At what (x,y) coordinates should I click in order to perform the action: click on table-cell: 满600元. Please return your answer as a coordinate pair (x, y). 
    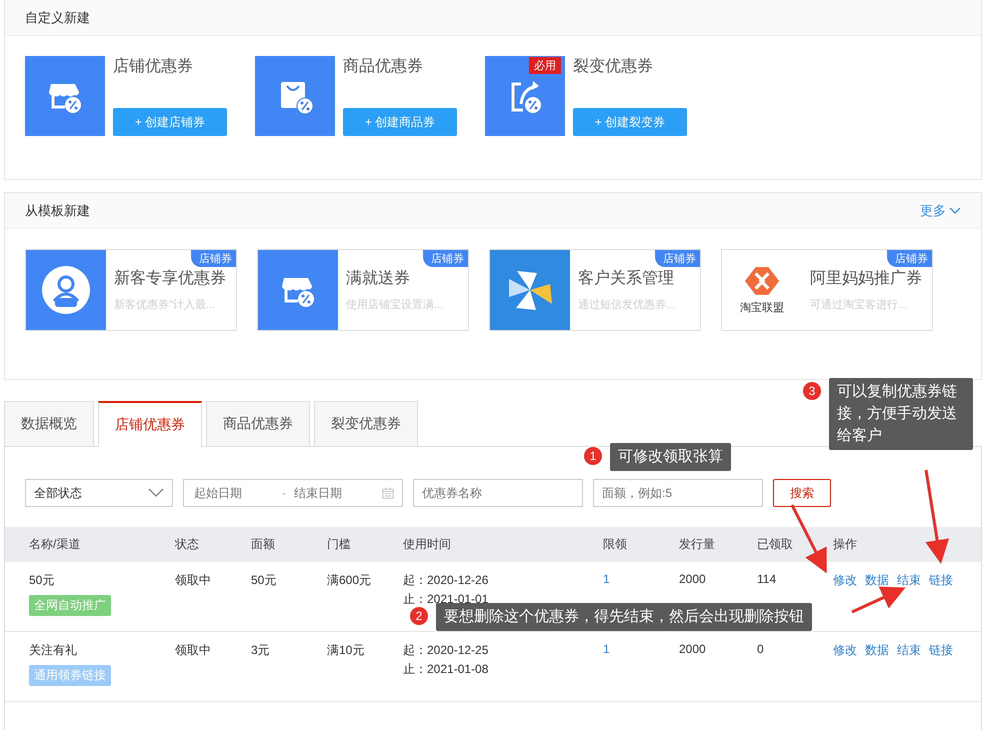
    Looking at the image, I should click on (349, 580).